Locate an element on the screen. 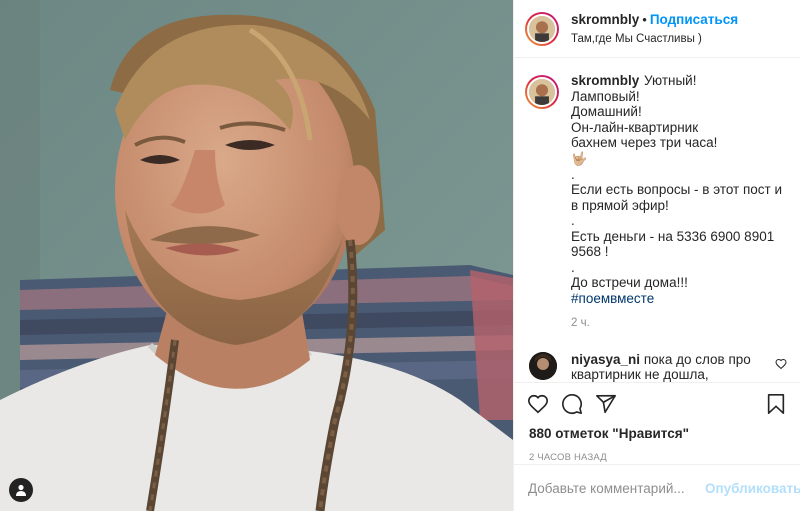  author-avatar is located at coordinates (542, 28).